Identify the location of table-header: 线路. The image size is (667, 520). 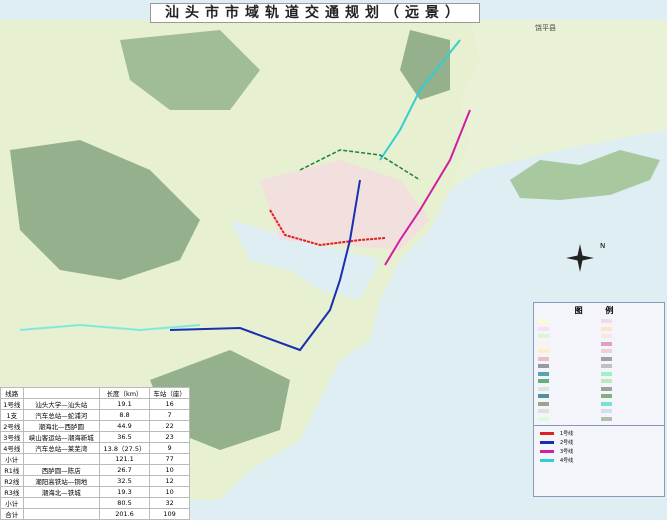
(12, 393).